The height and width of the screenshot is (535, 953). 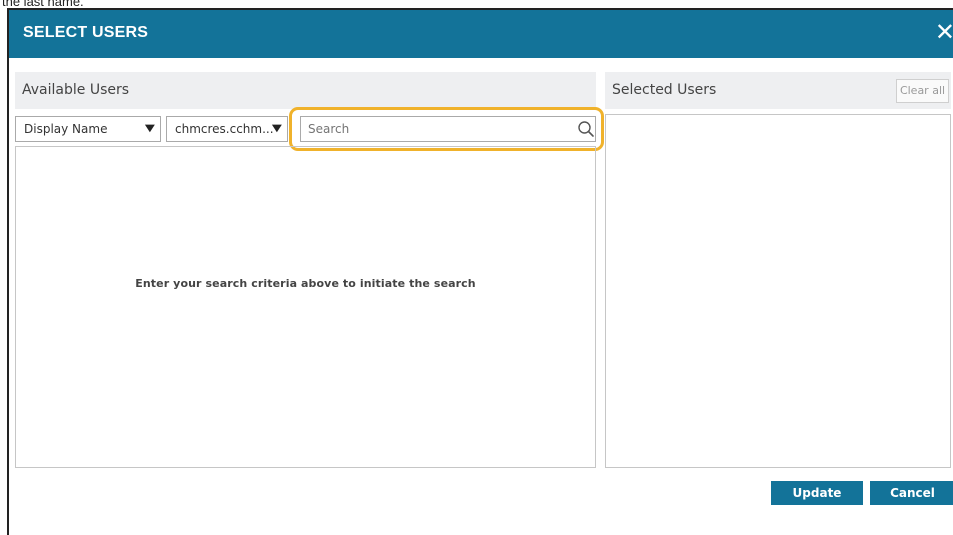 I want to click on dialog-titlebar: SELECT USERS ✕, so click(x=481, y=34).